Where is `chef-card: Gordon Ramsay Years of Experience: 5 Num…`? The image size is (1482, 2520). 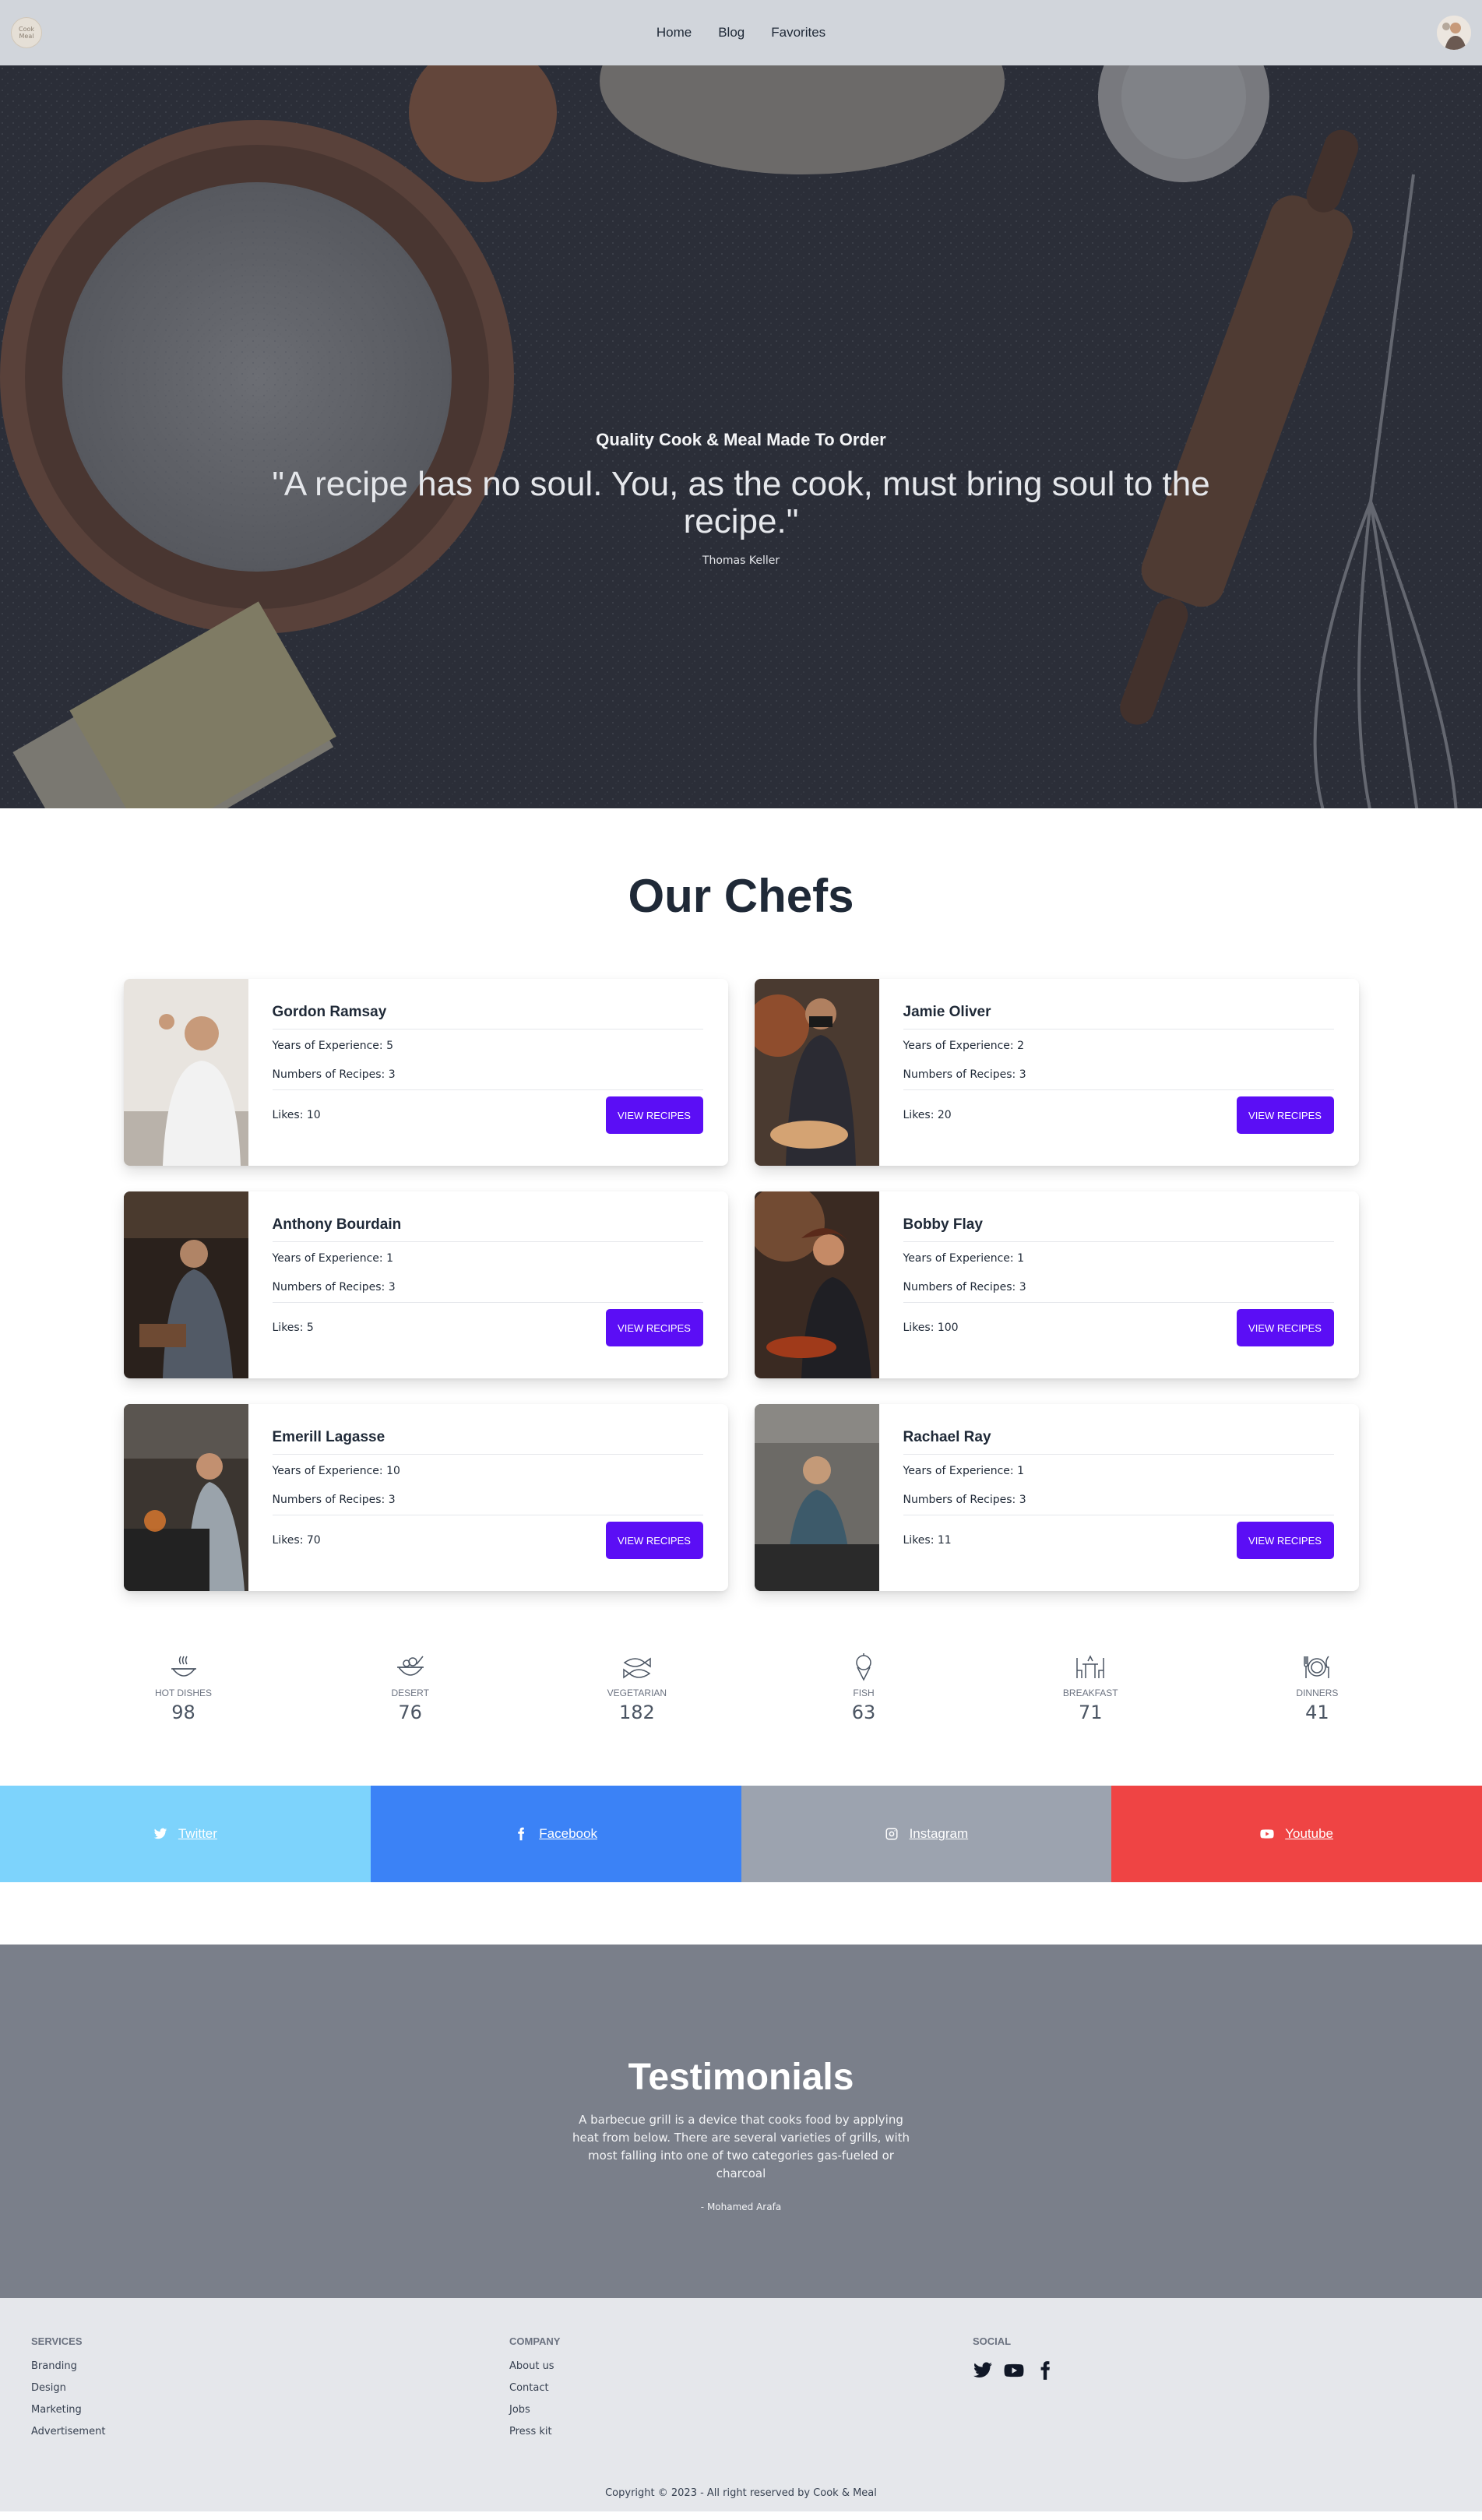
chef-card: Gordon Ramsay Years of Experience: 5 Num… is located at coordinates (425, 1072).